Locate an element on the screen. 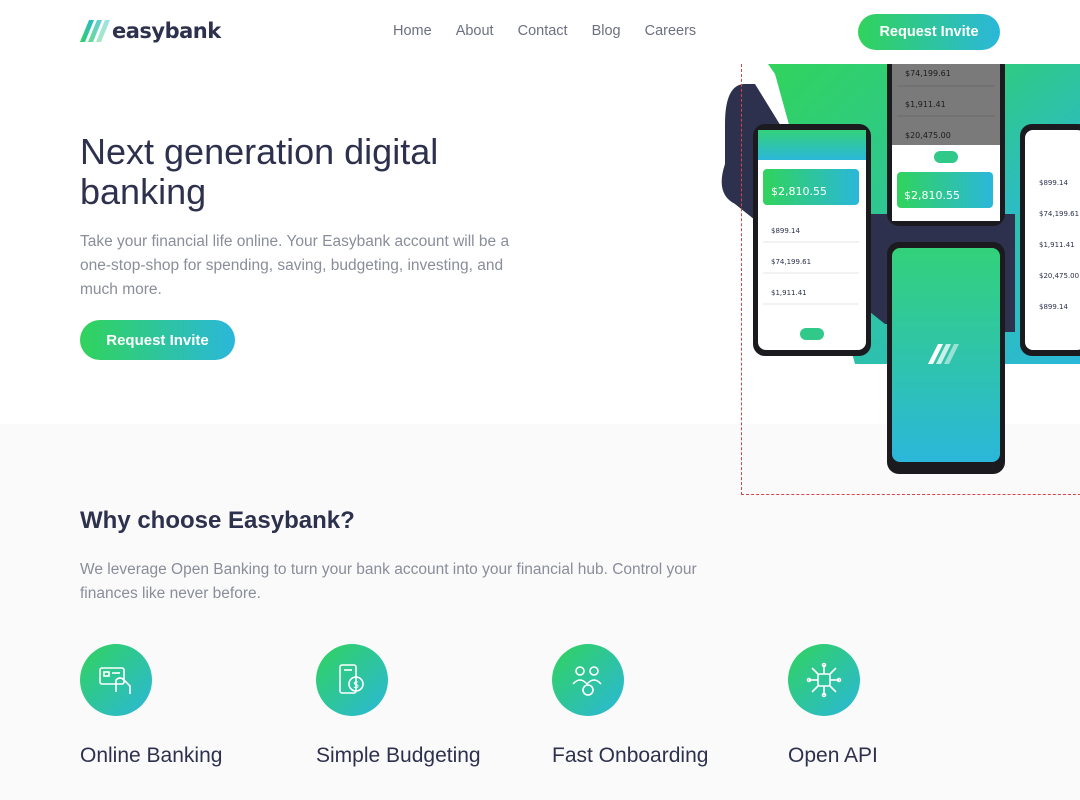 Image resolution: width=1080 pixels, height=800 pixels. feature-title: Fast Onboarding is located at coordinates (630, 755).